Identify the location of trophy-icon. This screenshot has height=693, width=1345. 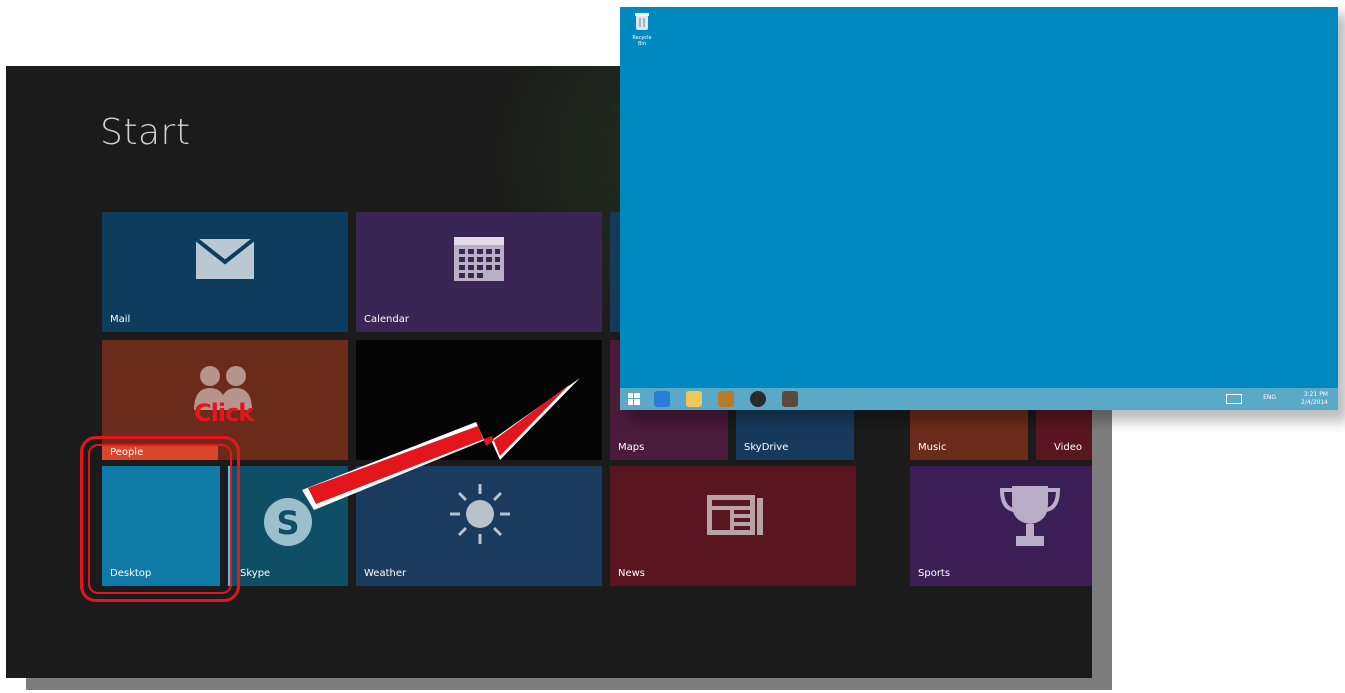
(1030, 516).